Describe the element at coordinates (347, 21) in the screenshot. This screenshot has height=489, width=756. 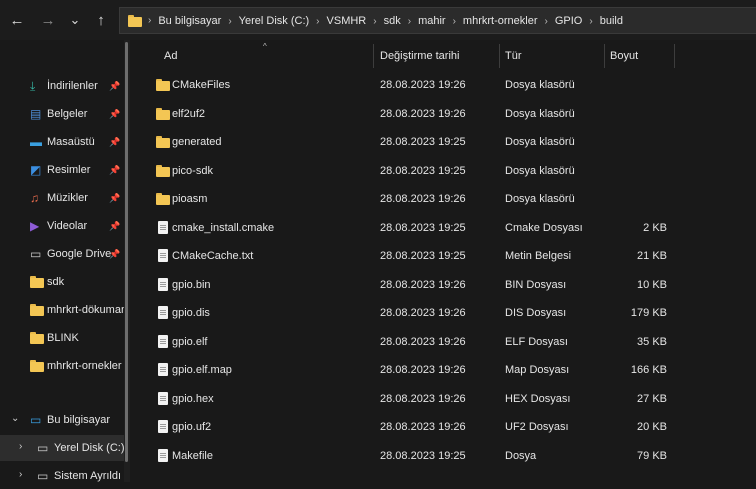
I see `breadcrumb-item: VSMHR` at that location.